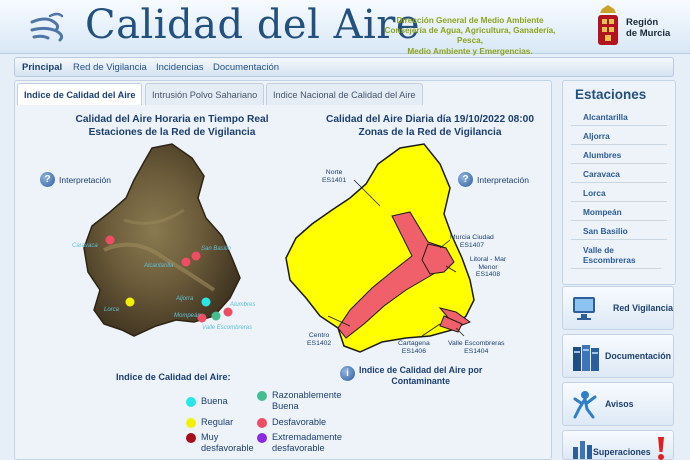 This screenshot has width=690, height=460. What do you see at coordinates (347, 373) in the screenshot?
I see `info-icon: i` at bounding box center [347, 373].